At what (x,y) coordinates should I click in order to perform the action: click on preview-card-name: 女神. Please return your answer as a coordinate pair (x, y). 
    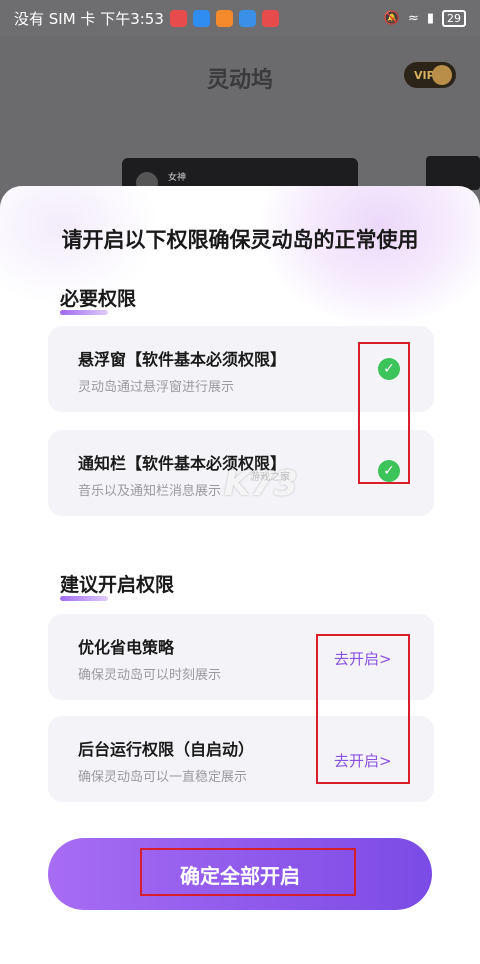
    Looking at the image, I should click on (177, 178).